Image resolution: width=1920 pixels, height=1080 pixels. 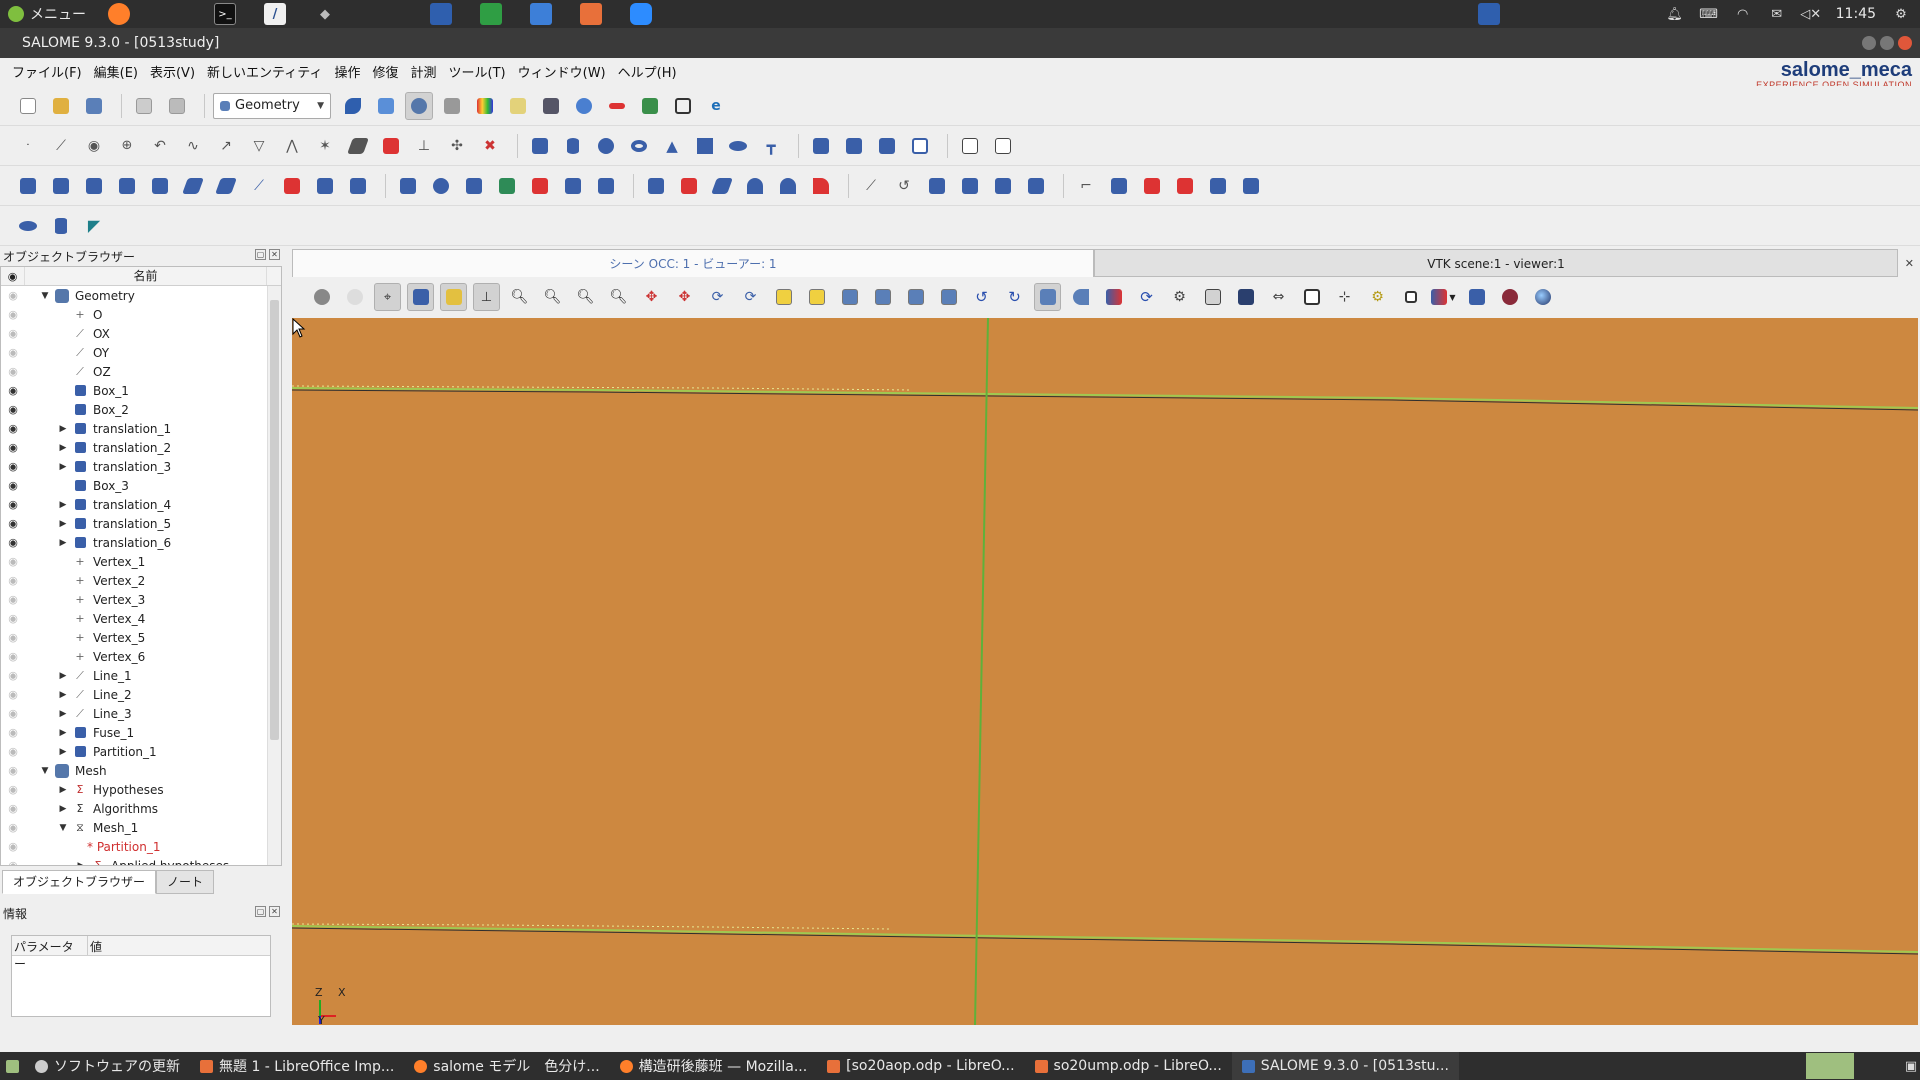 What do you see at coordinates (1542, 297) in the screenshot?
I see `environment-texture-button` at bounding box center [1542, 297].